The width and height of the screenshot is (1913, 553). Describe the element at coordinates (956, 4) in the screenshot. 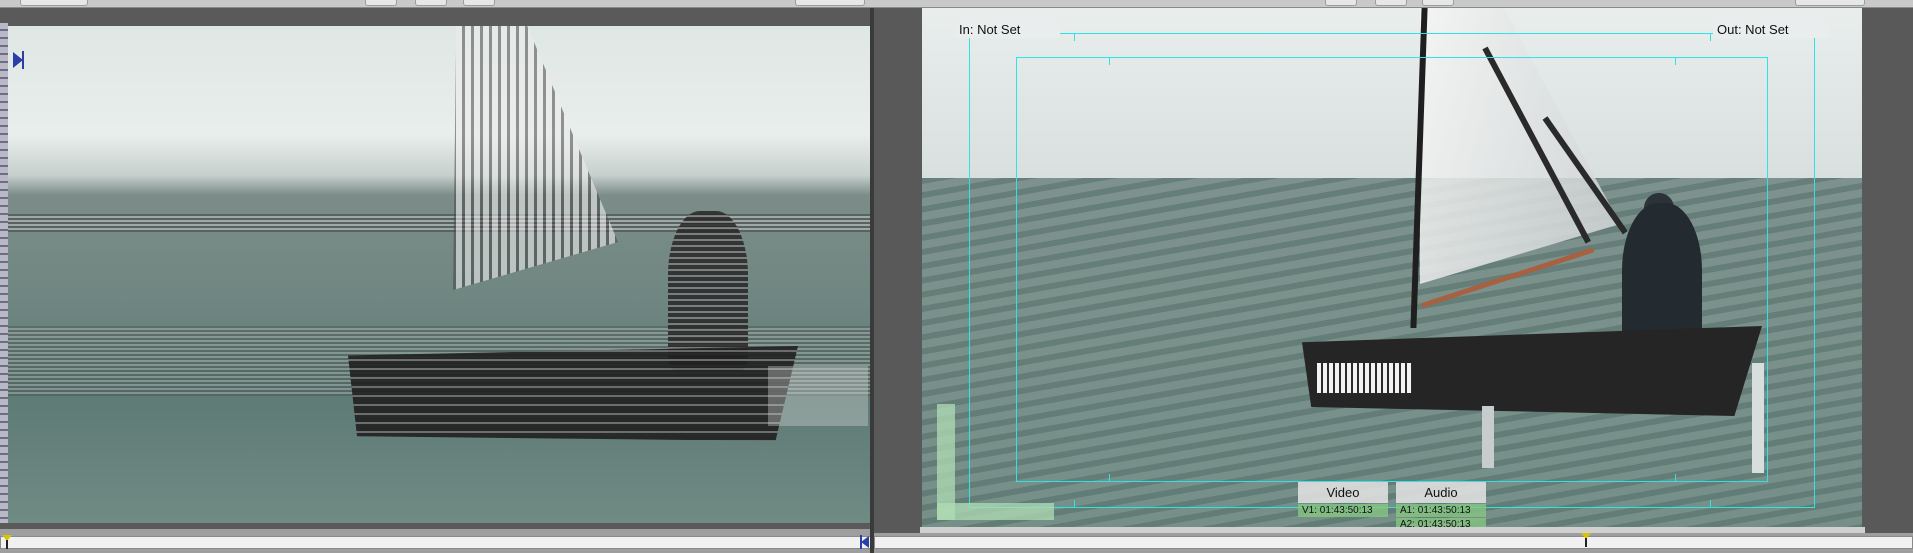

I see `top-toolbar-strip` at that location.